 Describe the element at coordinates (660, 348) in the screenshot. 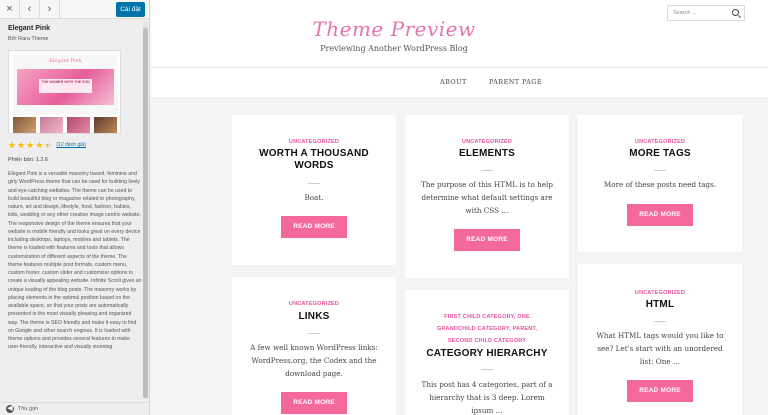

I see `post-excerpt: see? Let's start with an unordered` at that location.